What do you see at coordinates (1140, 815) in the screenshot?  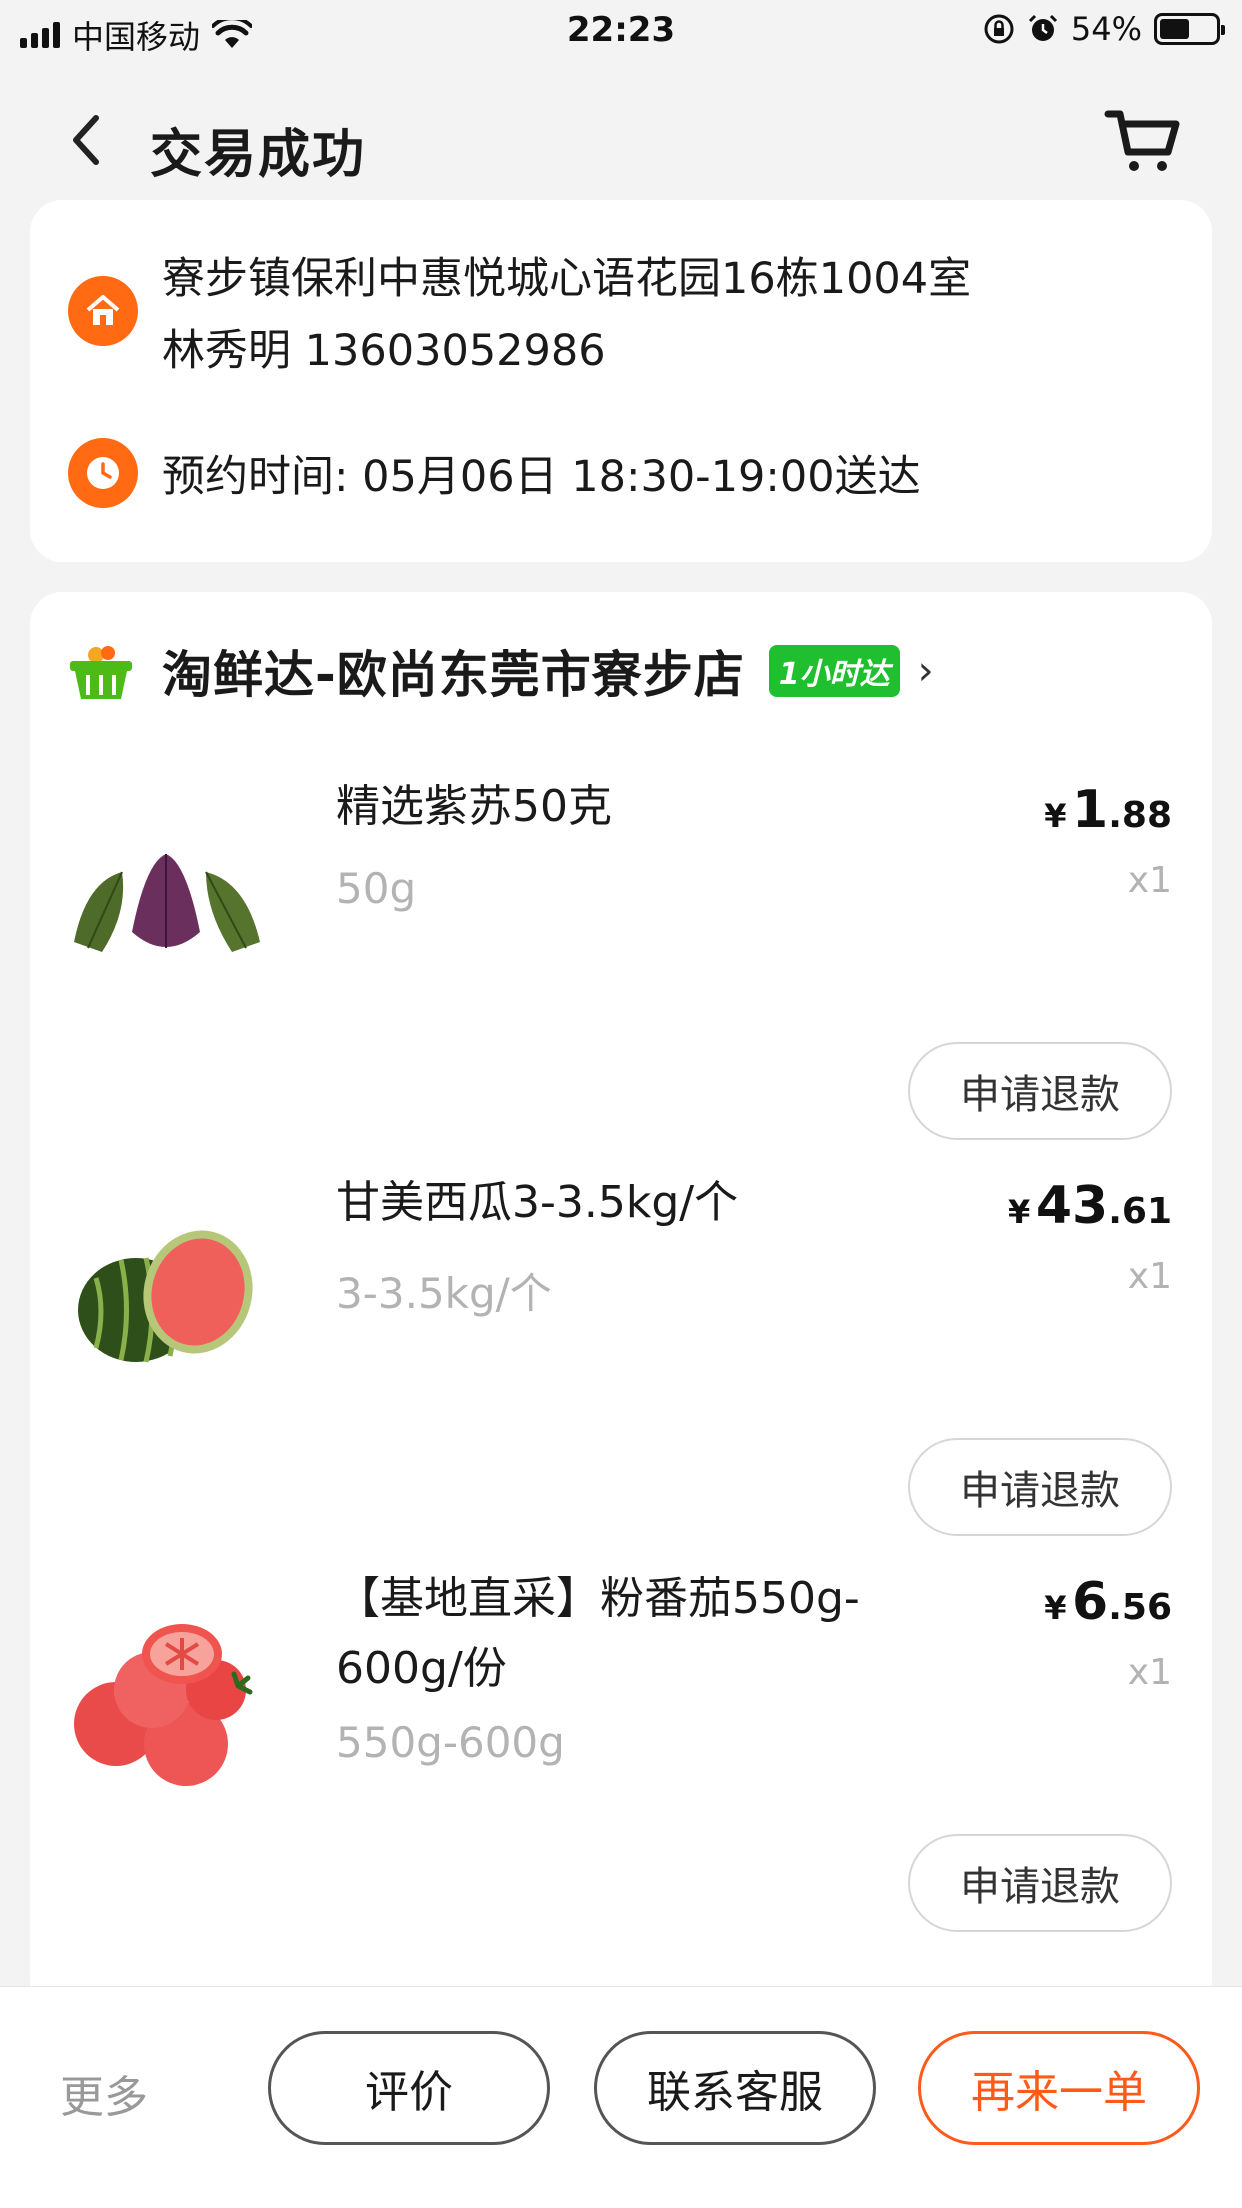 I see `price-decimal: .88` at bounding box center [1140, 815].